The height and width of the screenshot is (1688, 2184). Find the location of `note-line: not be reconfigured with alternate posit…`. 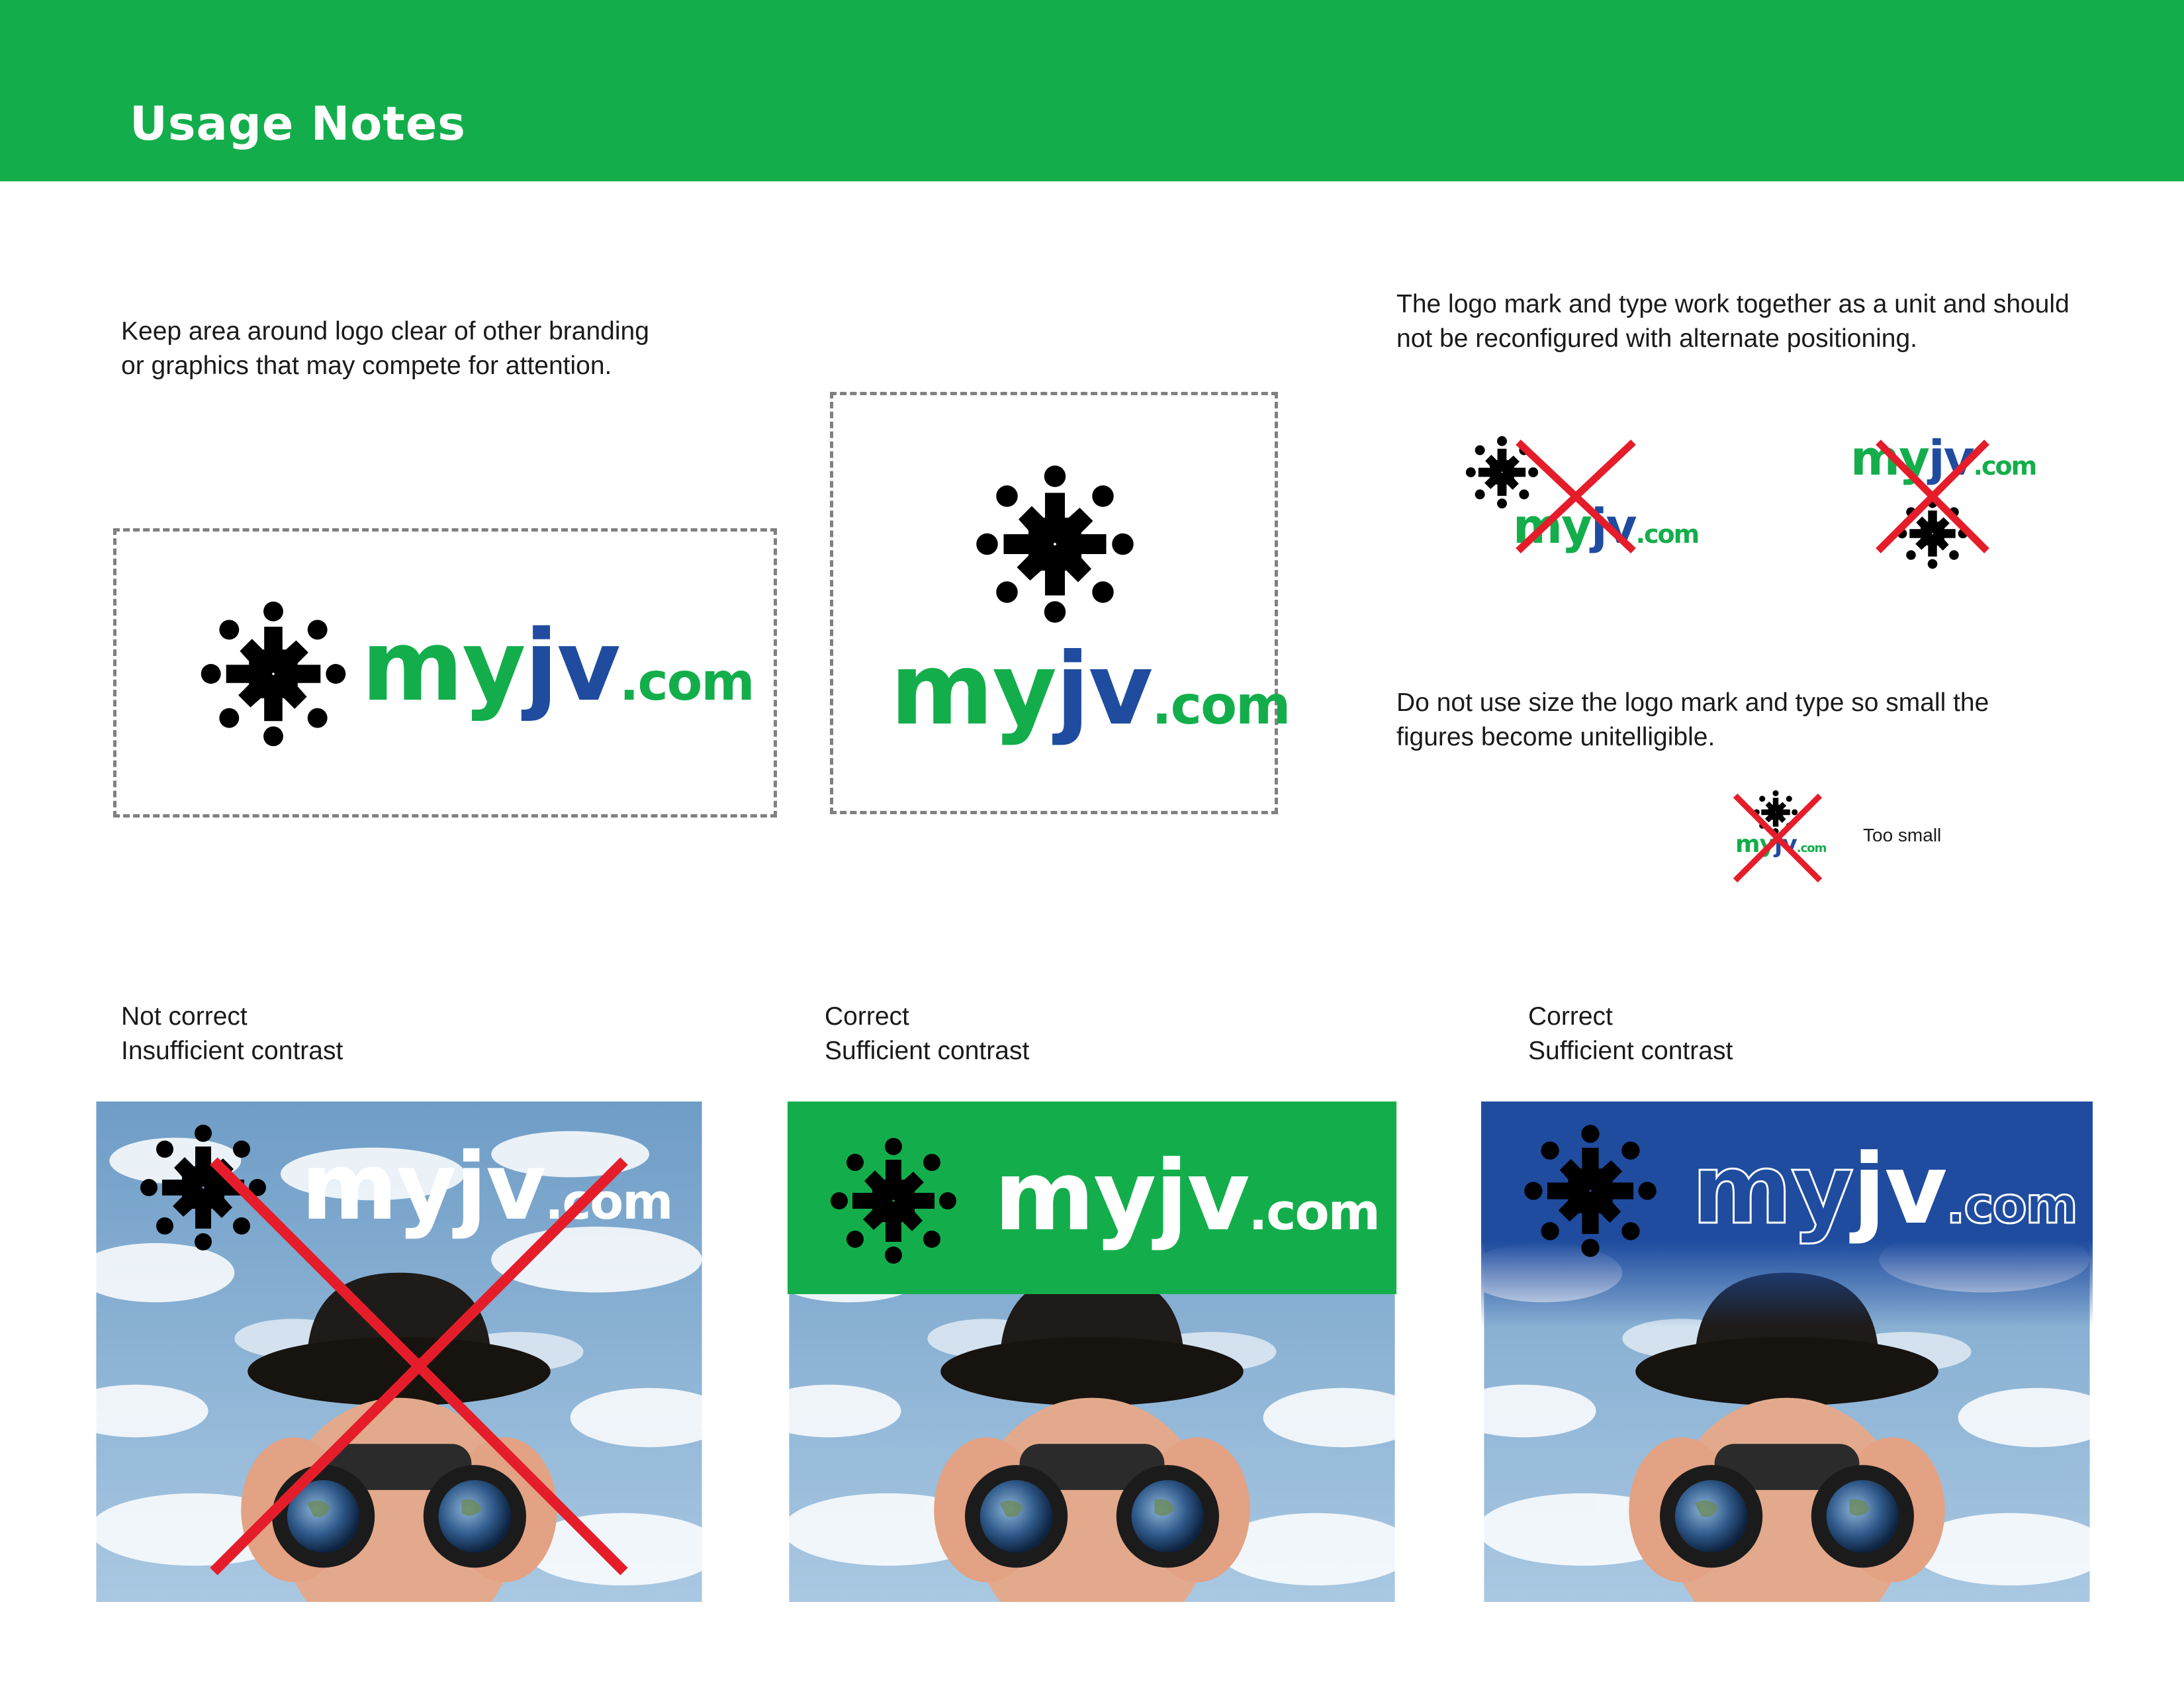

note-line: not be reconfigured with alternate posit… is located at coordinates (1657, 338).